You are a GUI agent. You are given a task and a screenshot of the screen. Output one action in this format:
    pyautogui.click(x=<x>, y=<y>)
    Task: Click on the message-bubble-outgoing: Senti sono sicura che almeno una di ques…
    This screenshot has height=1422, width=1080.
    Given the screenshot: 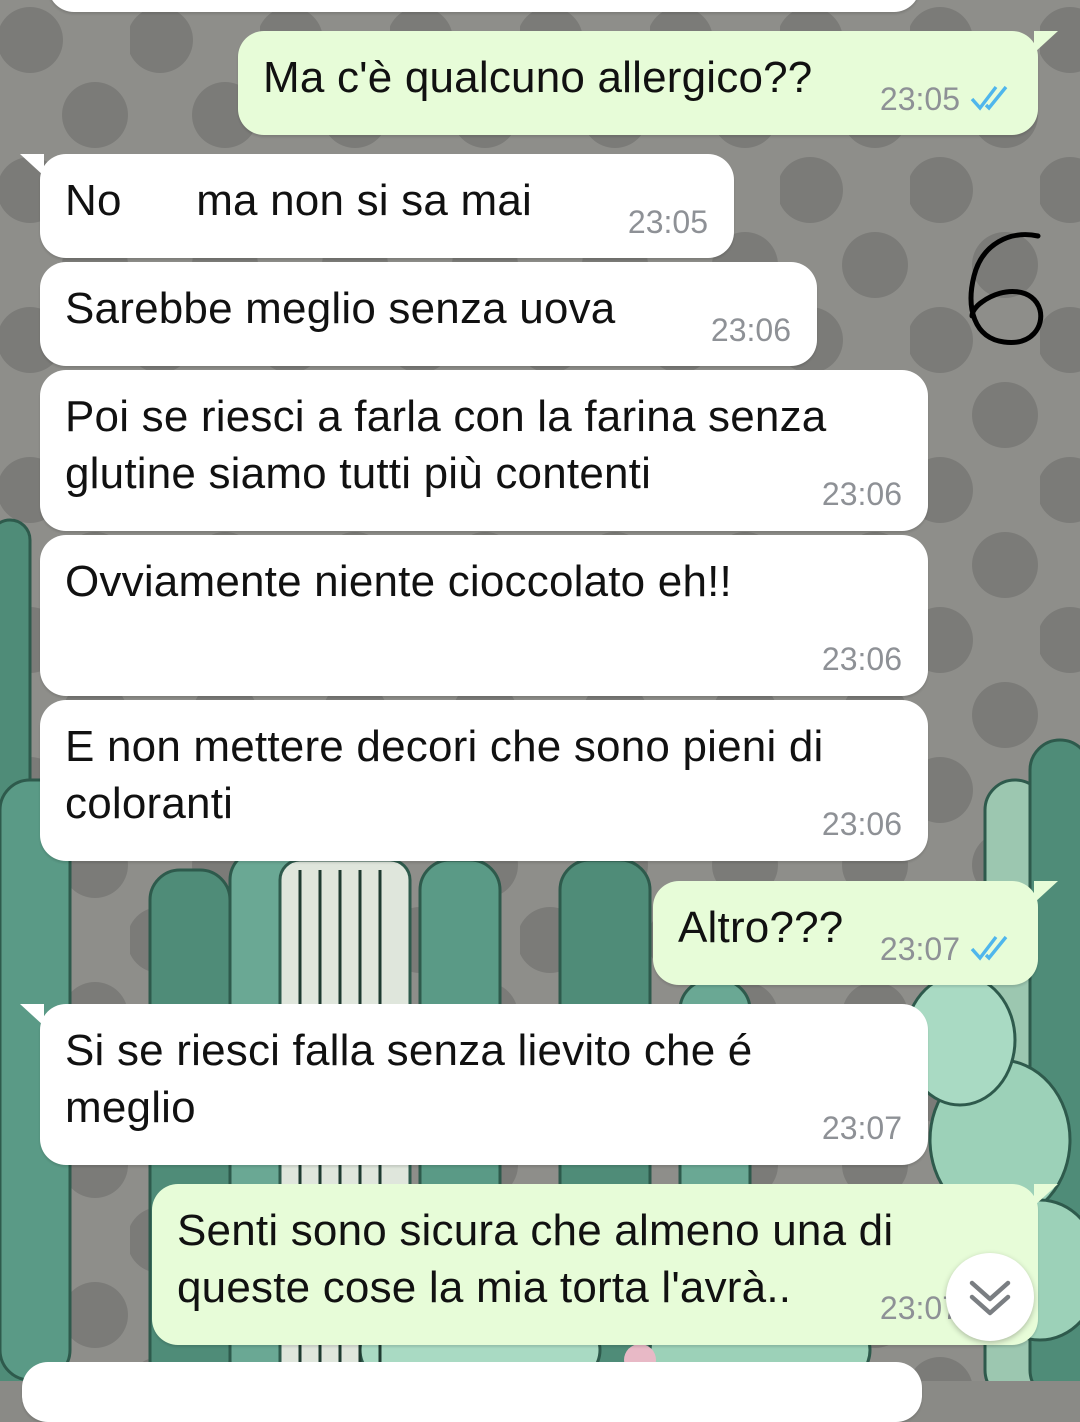 What is the action you would take?
    pyautogui.click(x=605, y=1264)
    